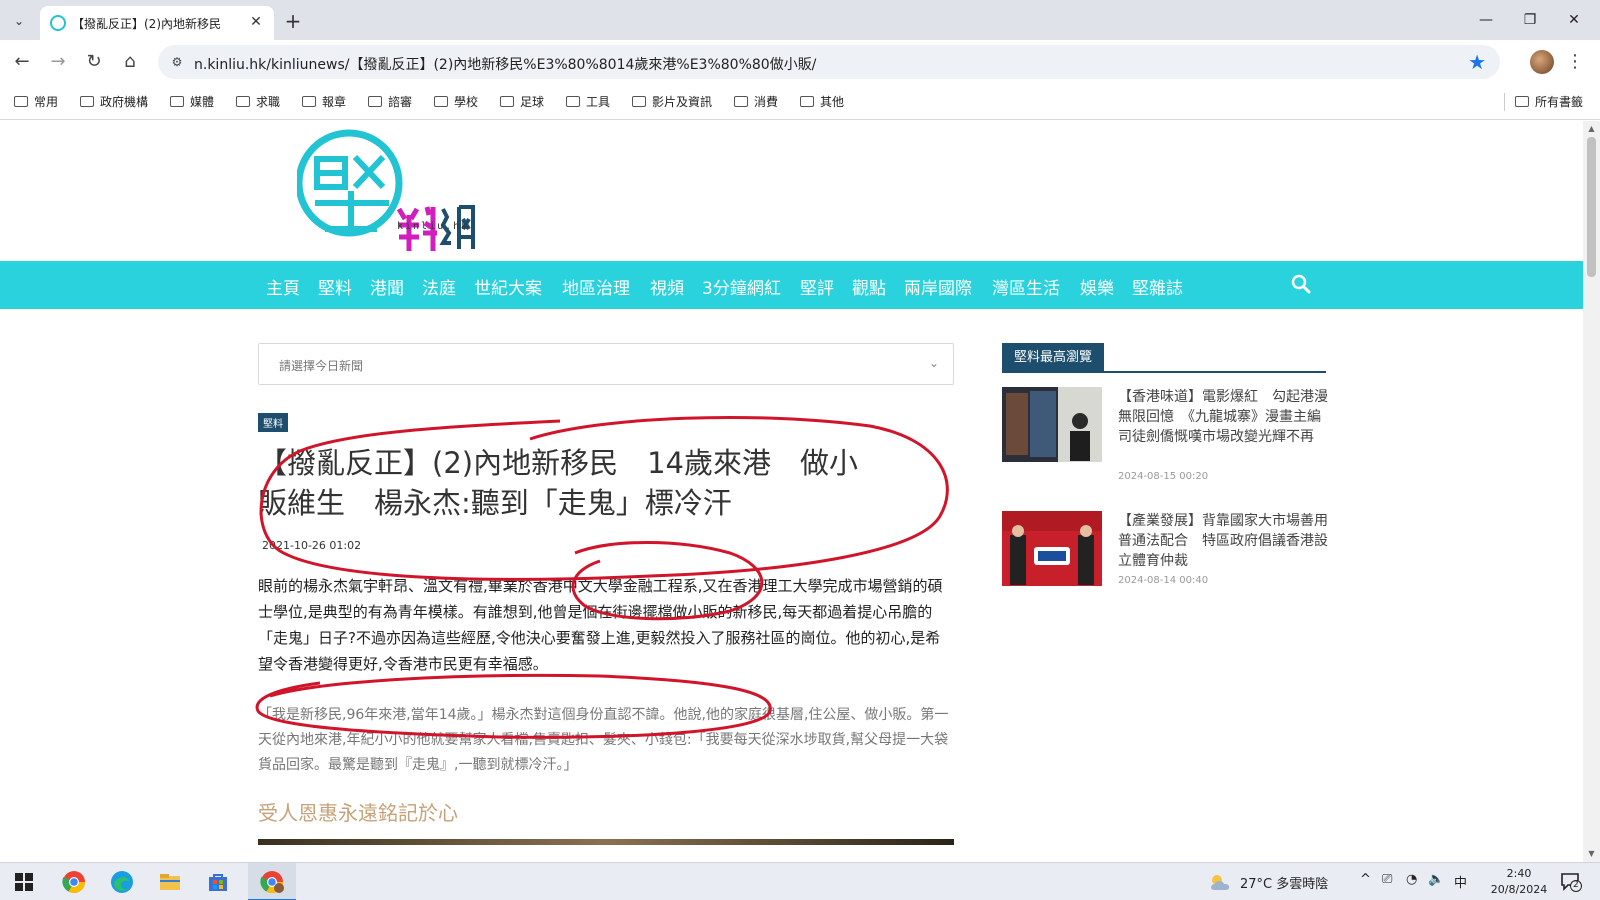  I want to click on active-chrome-task, so click(272, 881).